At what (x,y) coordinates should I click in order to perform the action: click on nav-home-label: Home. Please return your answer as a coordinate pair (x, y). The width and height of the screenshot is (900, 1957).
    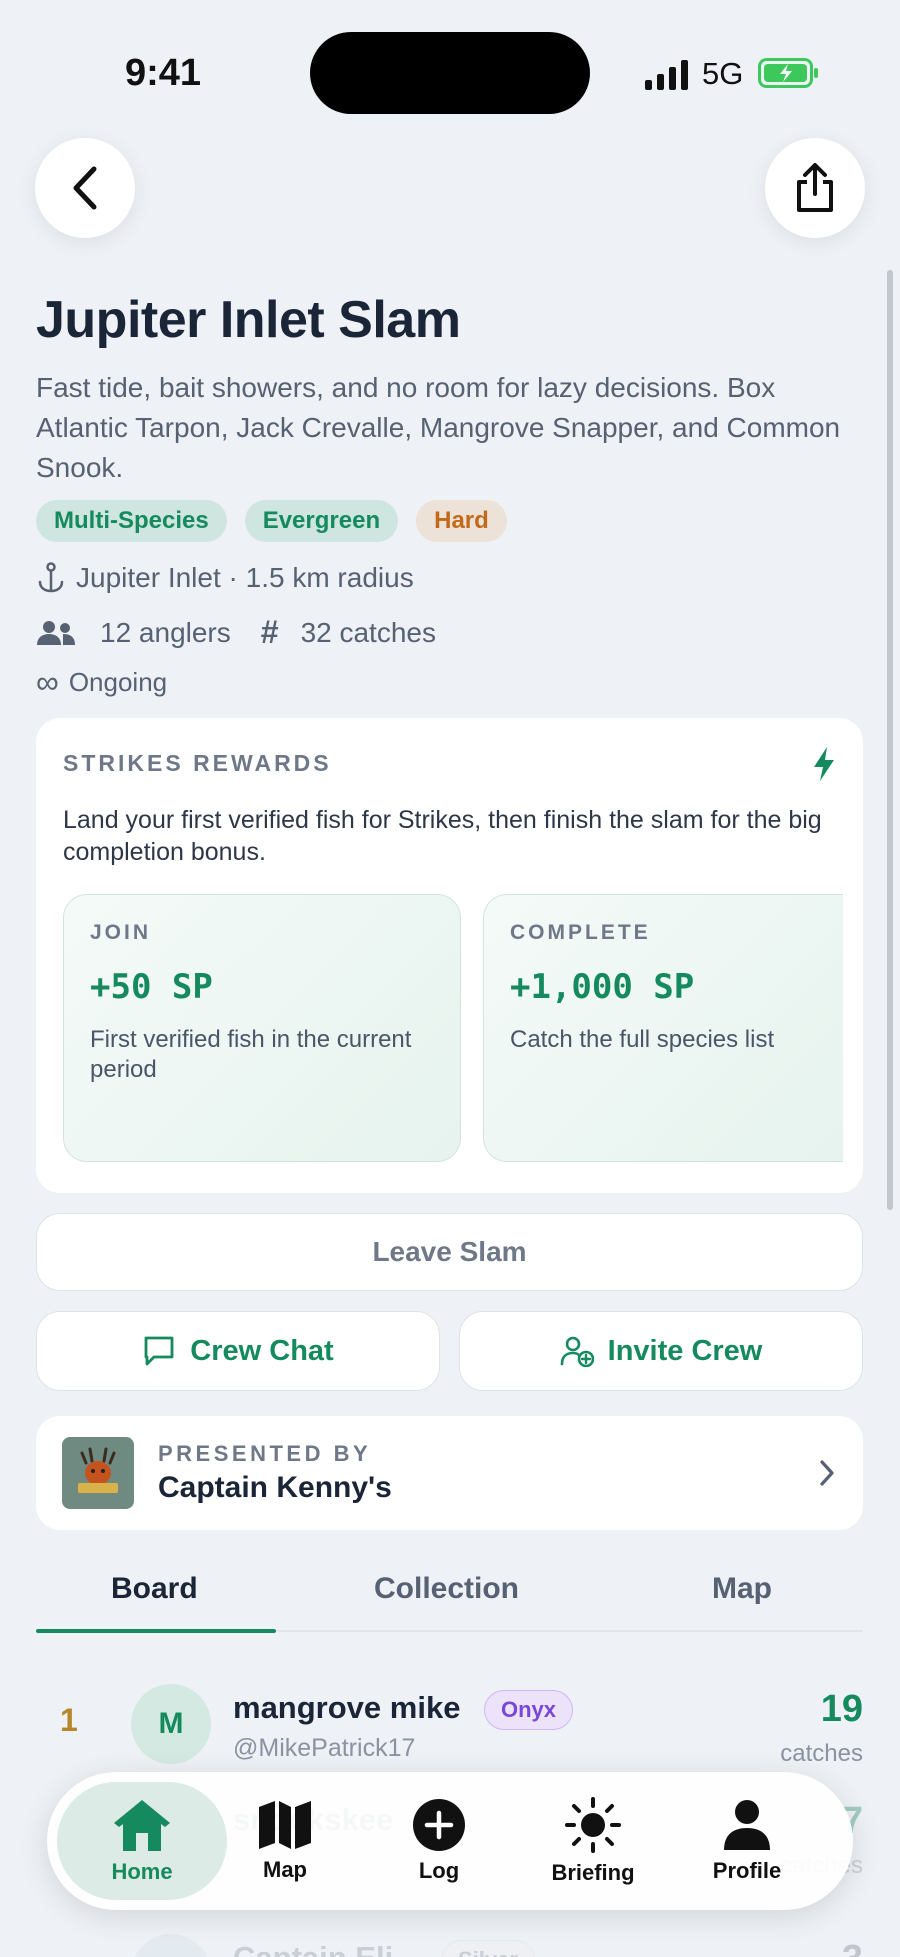
    Looking at the image, I should click on (142, 1871).